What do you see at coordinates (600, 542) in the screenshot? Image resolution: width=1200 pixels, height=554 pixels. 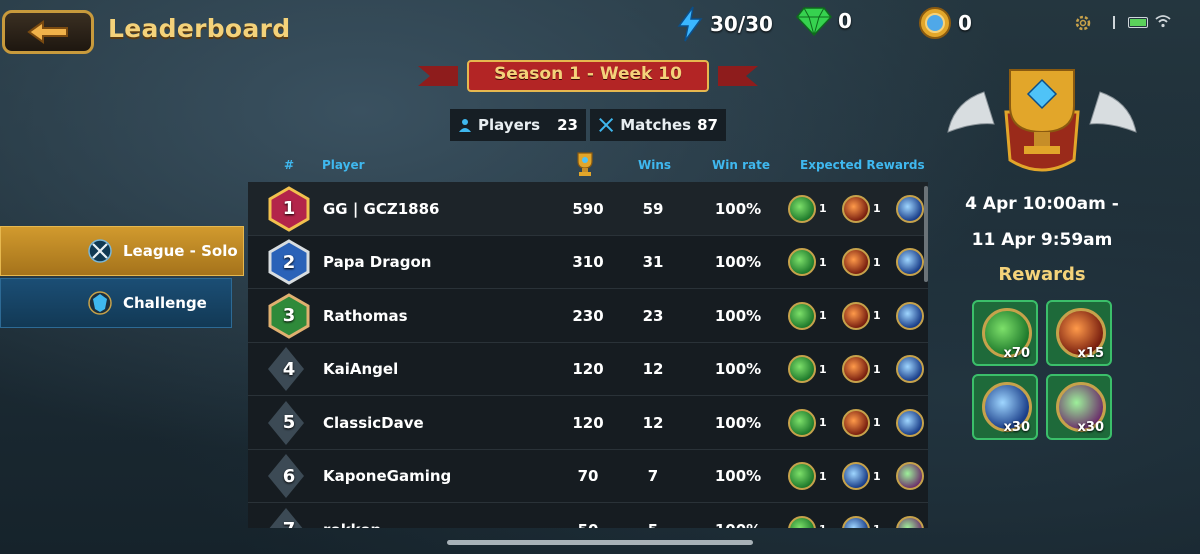 I see `home-indicator` at bounding box center [600, 542].